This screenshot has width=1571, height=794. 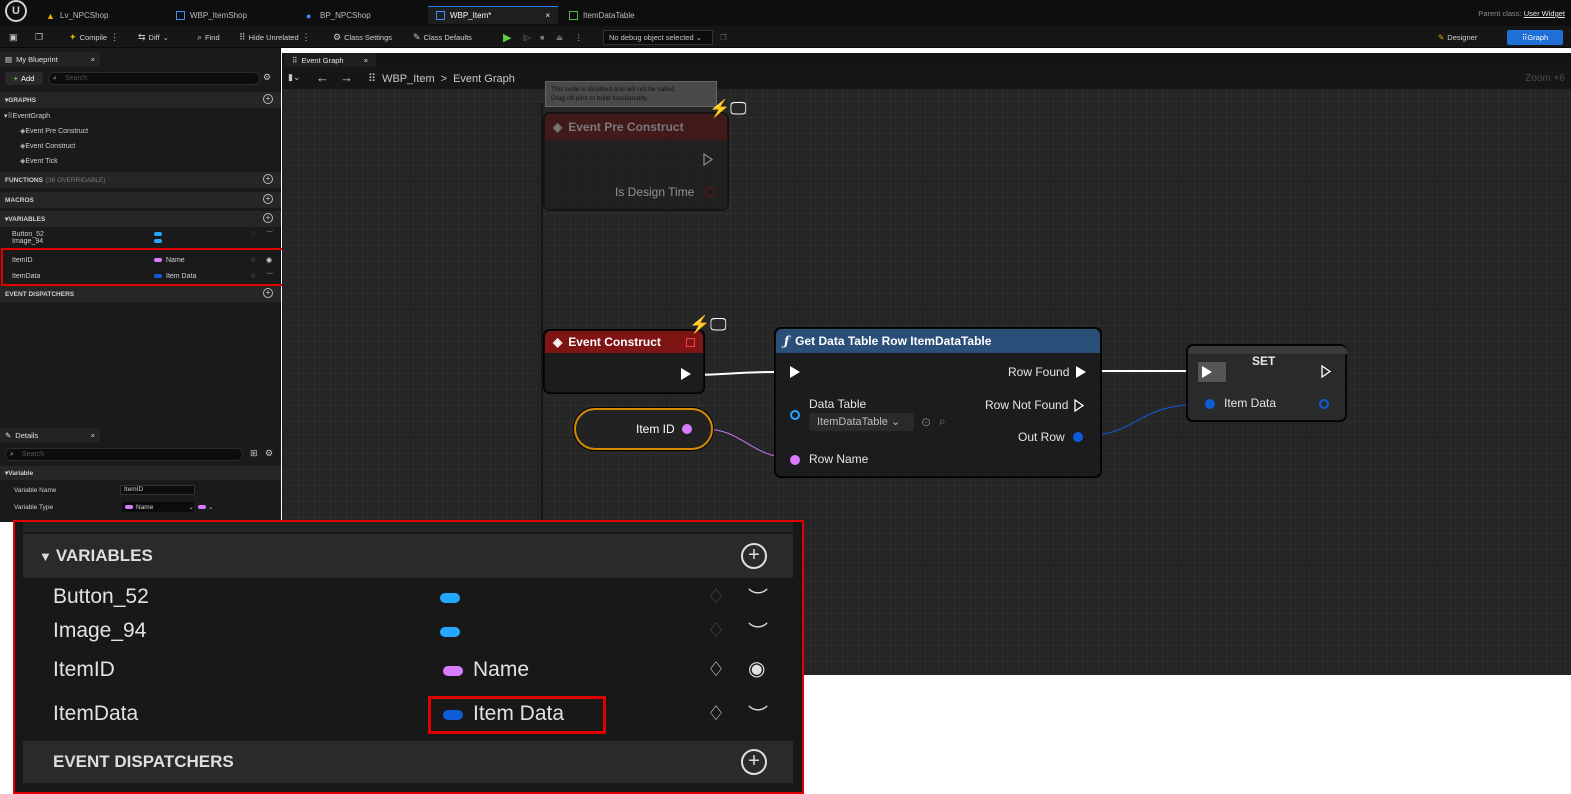 I want to click on save-button: ▣, so click(x=13, y=37).